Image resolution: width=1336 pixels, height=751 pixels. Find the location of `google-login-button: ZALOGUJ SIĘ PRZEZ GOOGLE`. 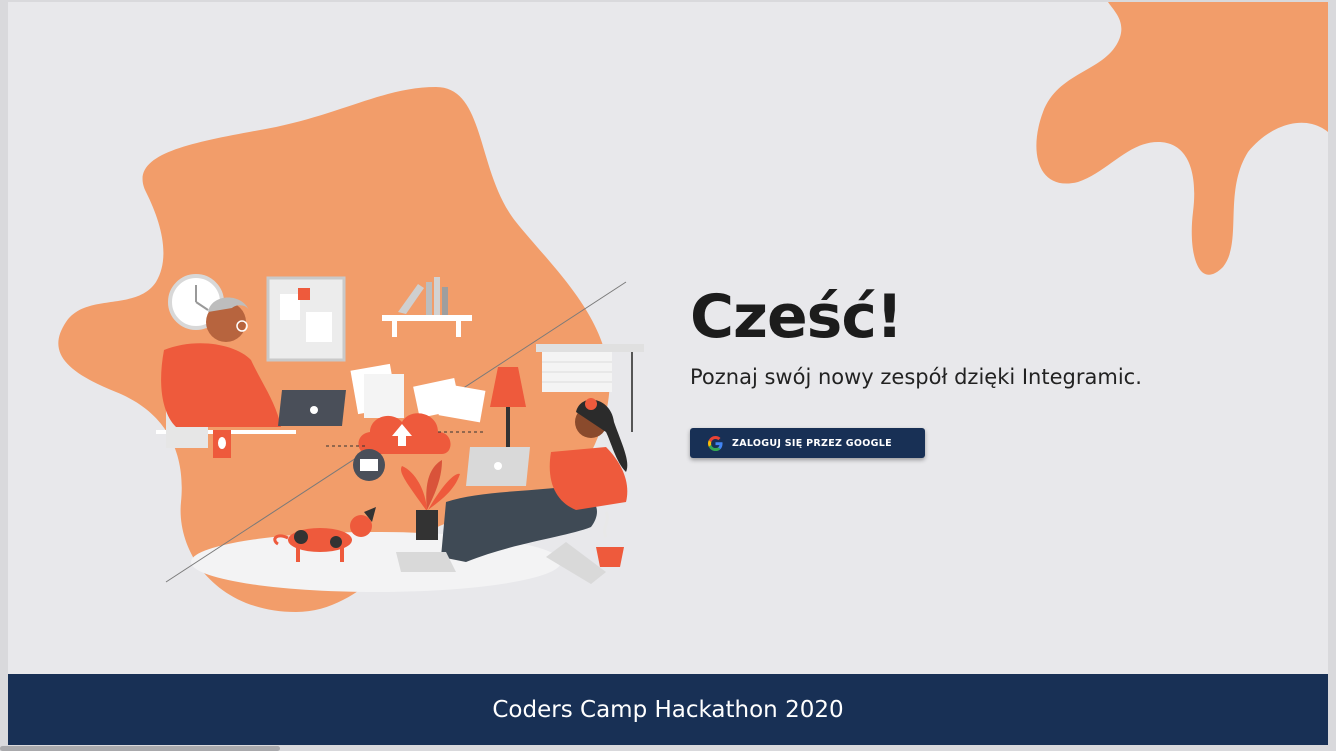

google-login-button: ZALOGUJ SIĘ PRZEZ GOOGLE is located at coordinates (807, 443).